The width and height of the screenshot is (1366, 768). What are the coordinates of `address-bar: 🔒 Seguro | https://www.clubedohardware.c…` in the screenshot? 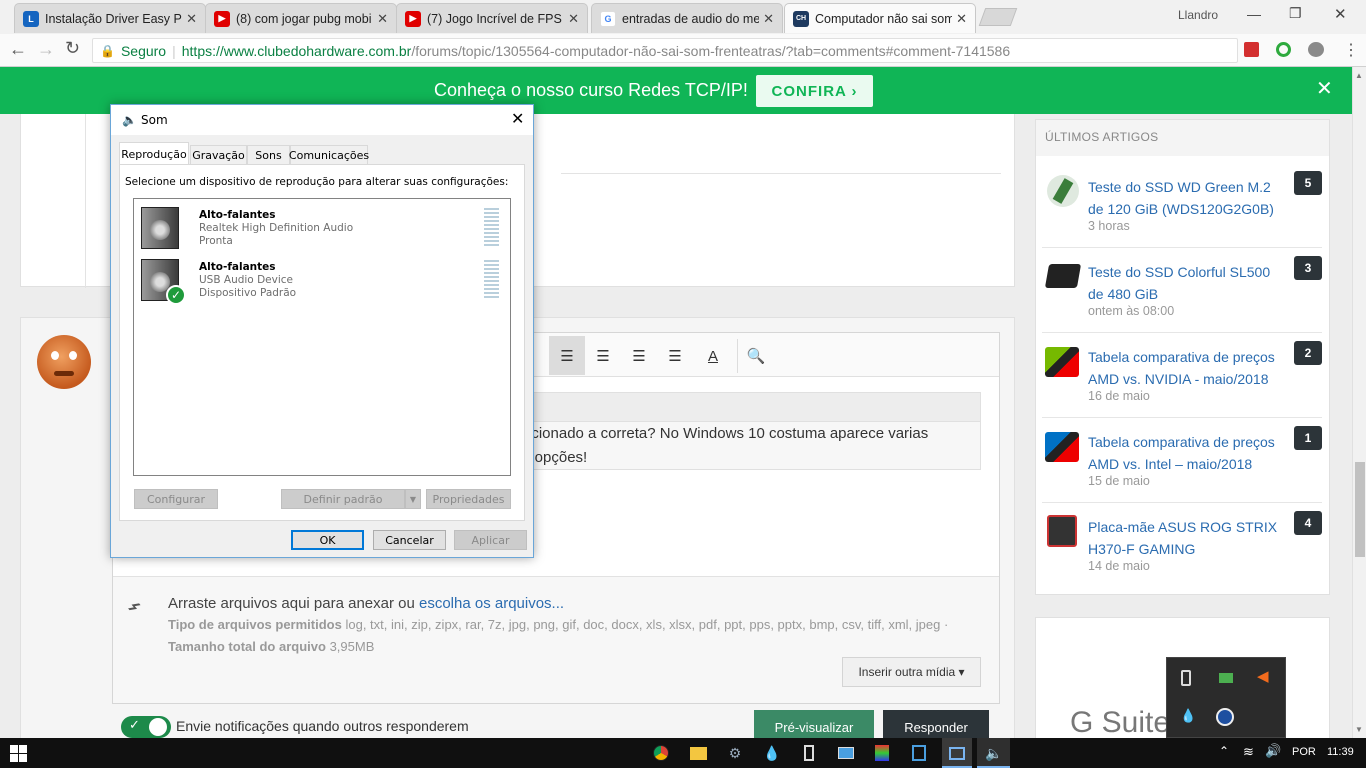 It's located at (665, 50).